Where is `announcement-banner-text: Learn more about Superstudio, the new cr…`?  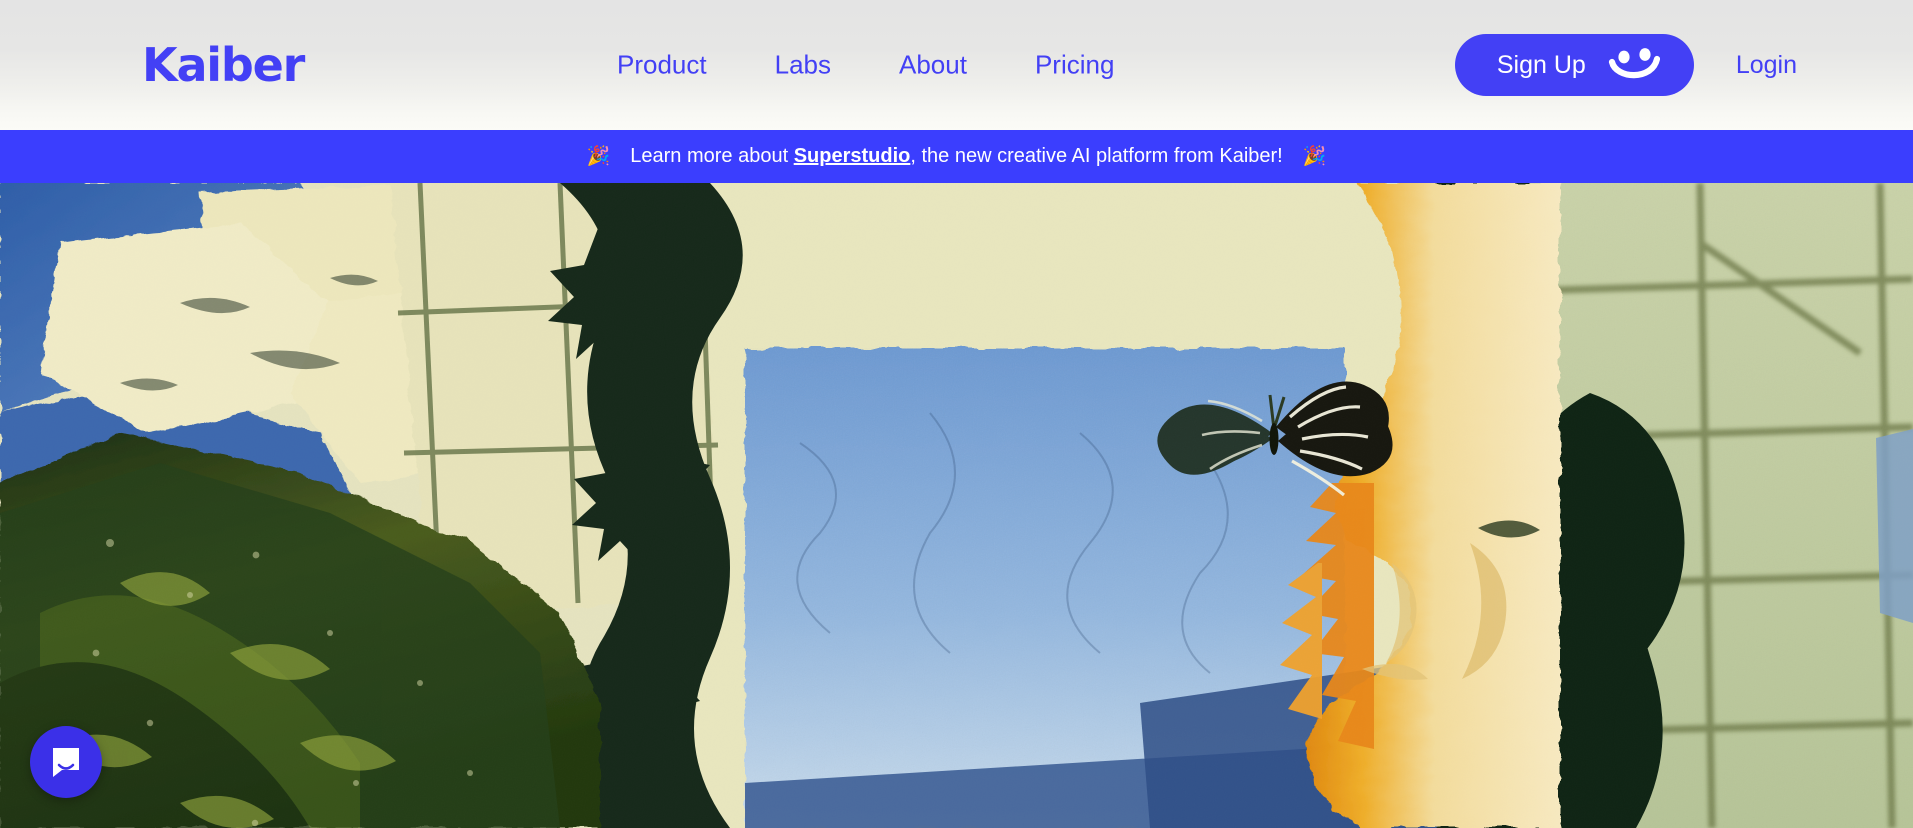
announcement-banner-text: Learn more about Superstudio, the new cr… is located at coordinates (956, 156).